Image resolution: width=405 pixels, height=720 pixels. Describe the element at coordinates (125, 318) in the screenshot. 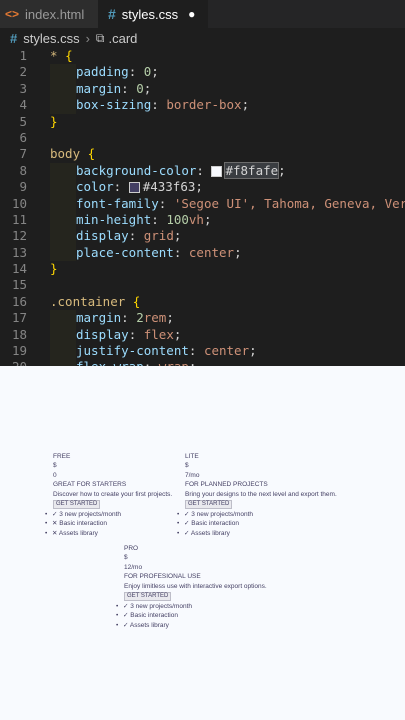

I see `code-text: margin: 2rem;` at that location.